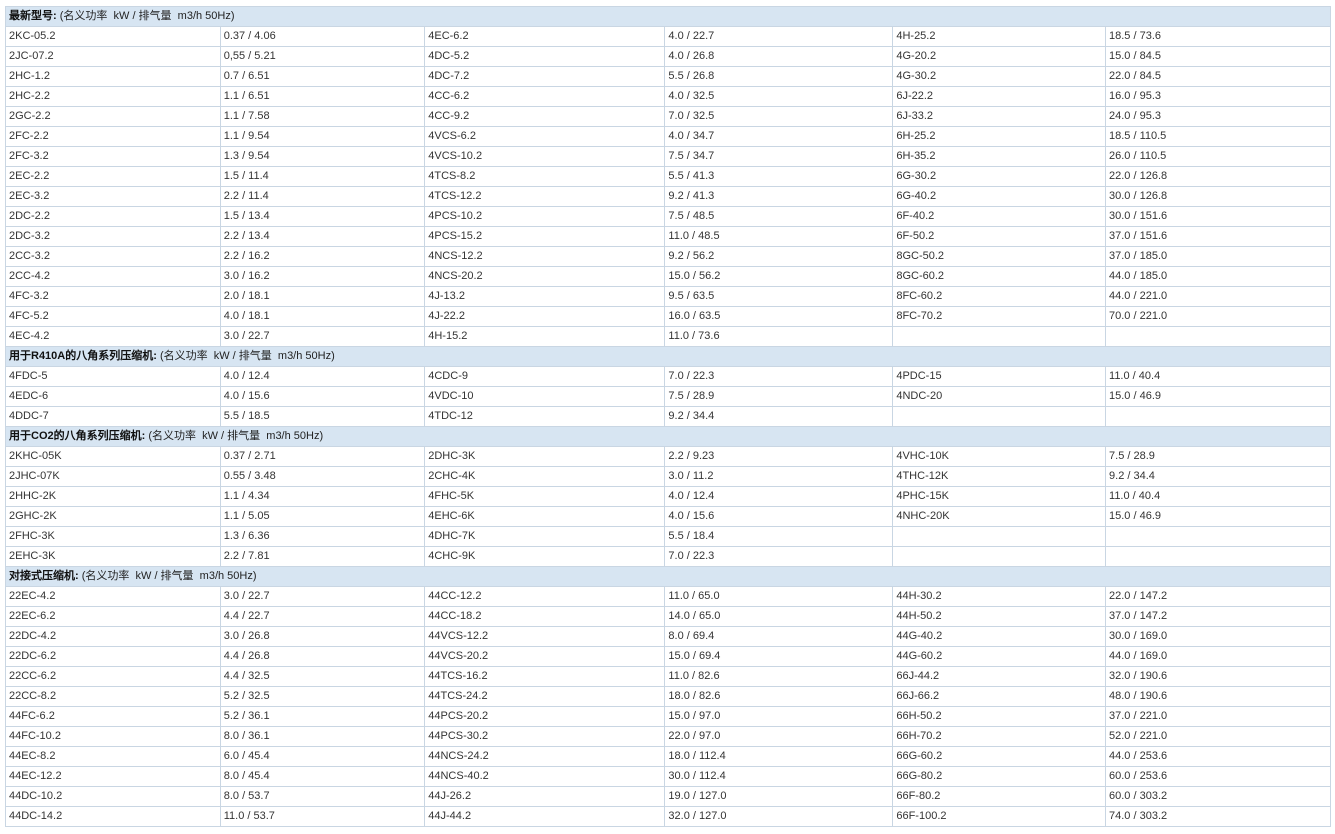  Describe the element at coordinates (999, 756) in the screenshot. I see `model-cell: 66G-60.2` at that location.